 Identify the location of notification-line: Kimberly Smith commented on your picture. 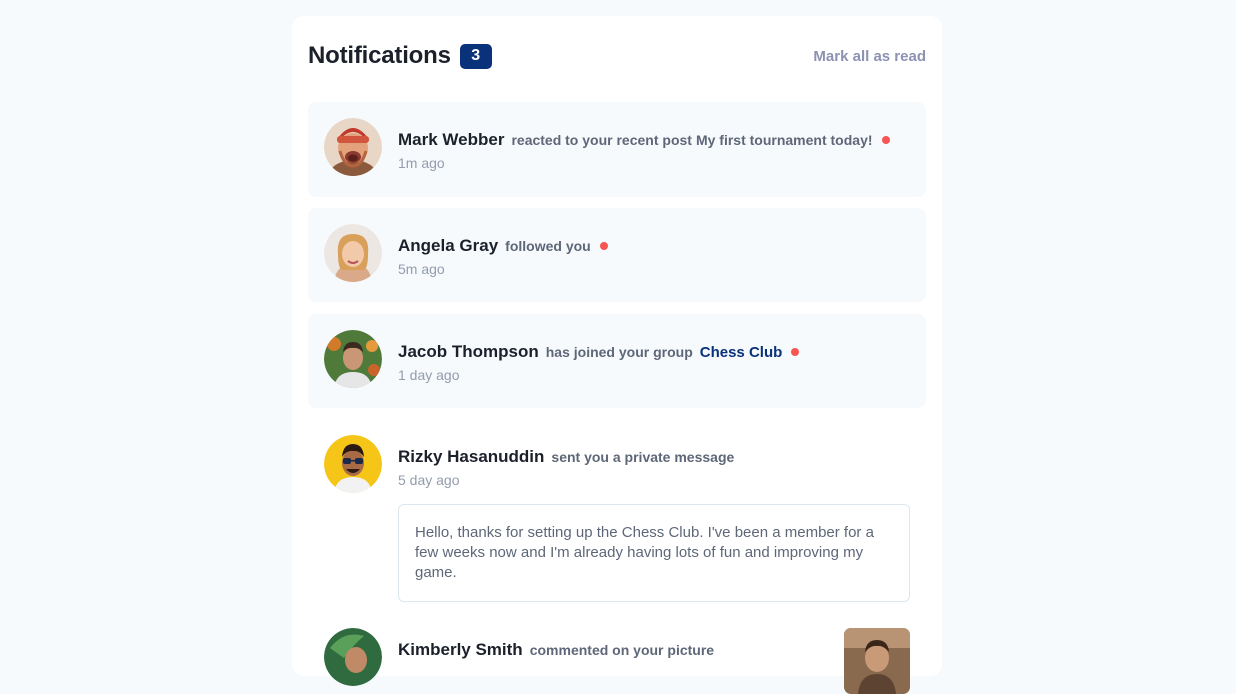
(654, 650).